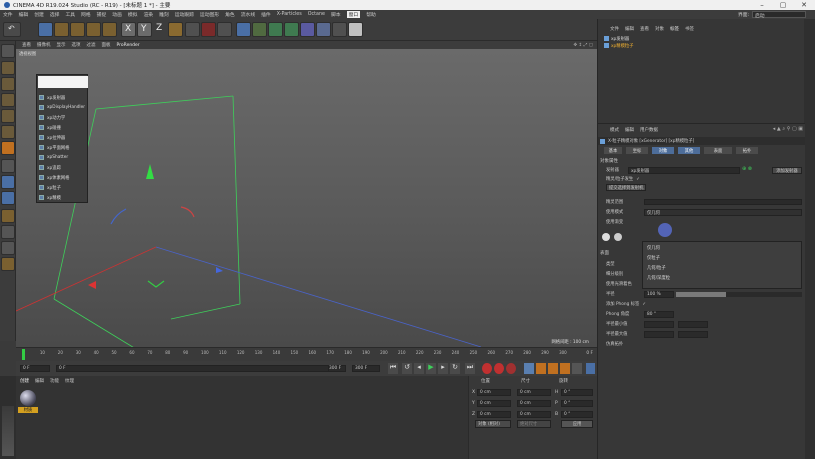 The width and height of the screenshot is (815, 459). I want to click on om-menu-file: 文件, so click(614, 29).